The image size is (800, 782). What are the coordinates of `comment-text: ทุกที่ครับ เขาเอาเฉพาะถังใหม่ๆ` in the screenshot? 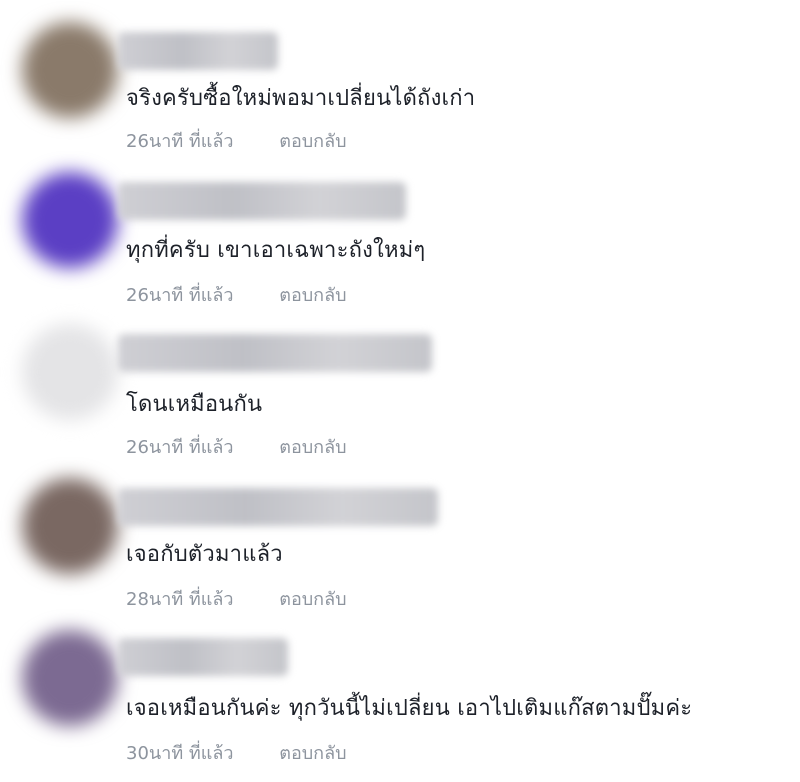 It's located at (276, 250).